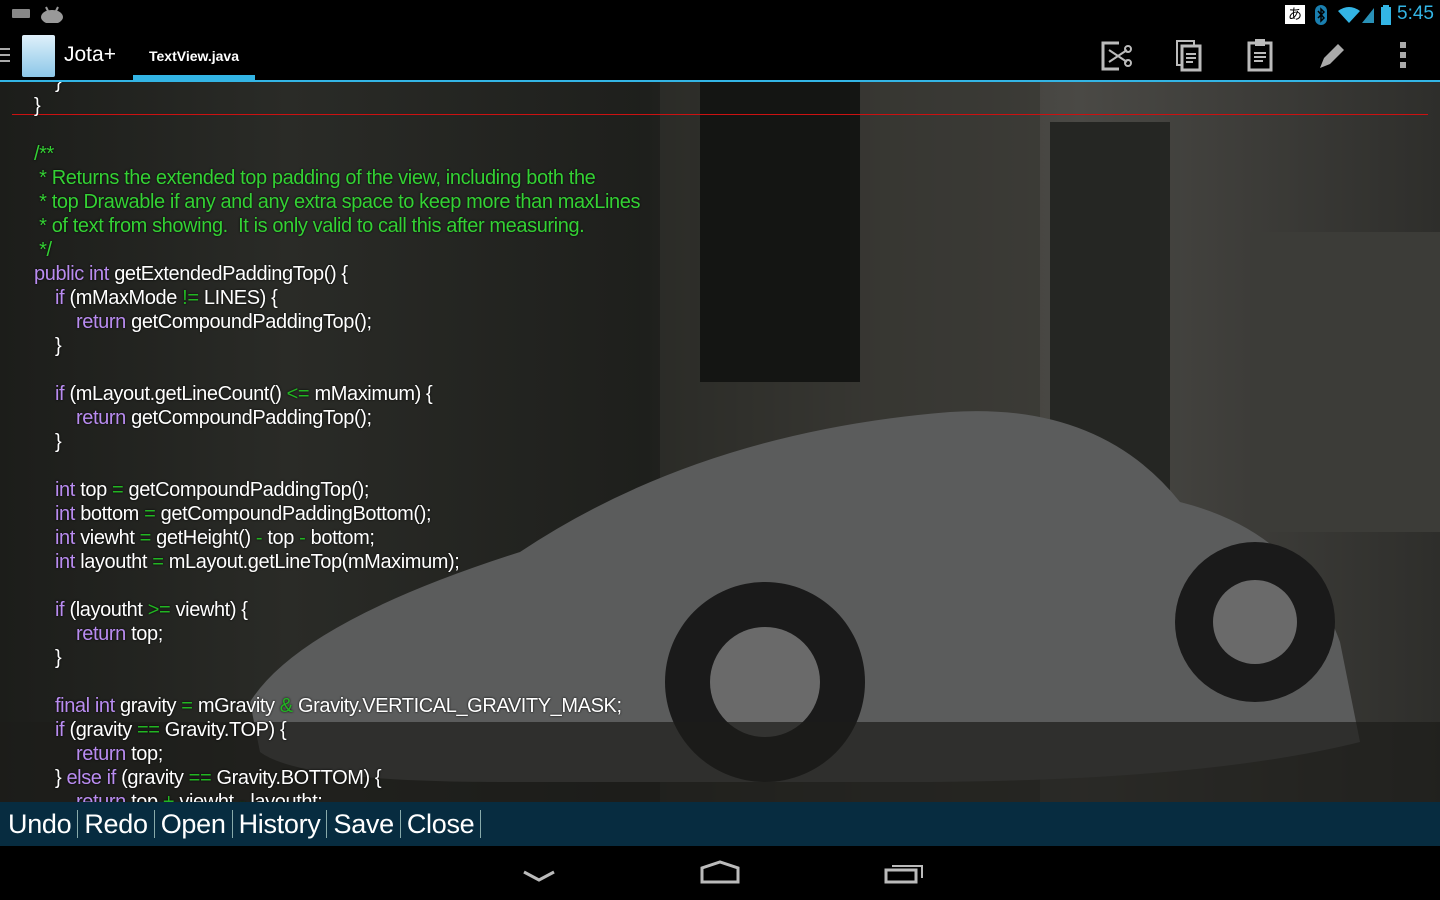  I want to click on keyboard-icon, so click(21, 13).